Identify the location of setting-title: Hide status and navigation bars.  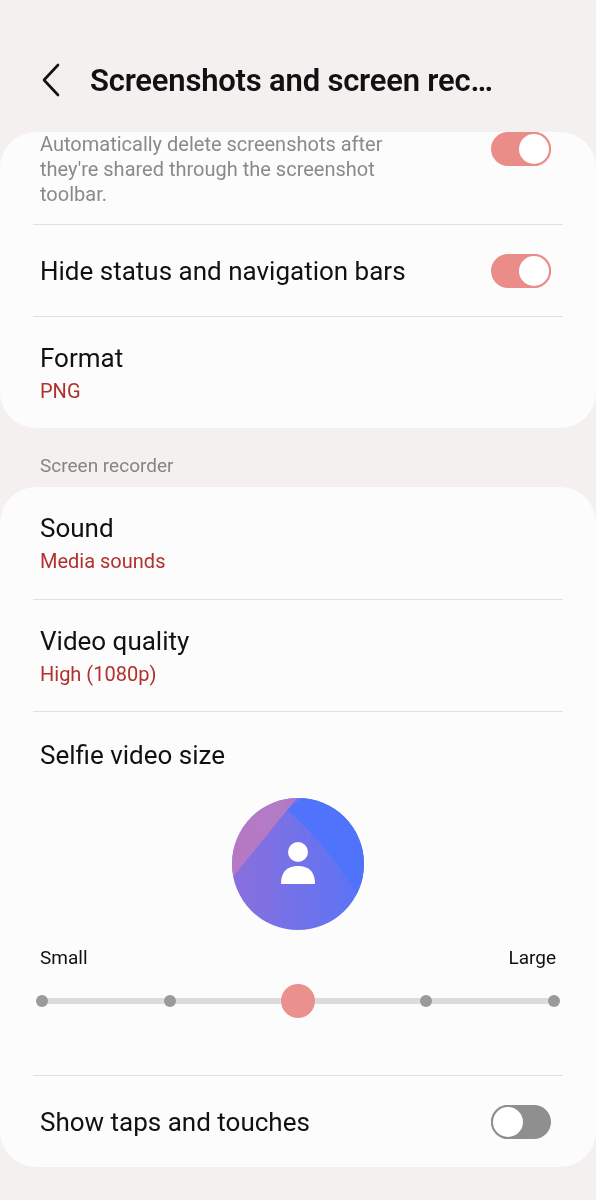
(223, 270).